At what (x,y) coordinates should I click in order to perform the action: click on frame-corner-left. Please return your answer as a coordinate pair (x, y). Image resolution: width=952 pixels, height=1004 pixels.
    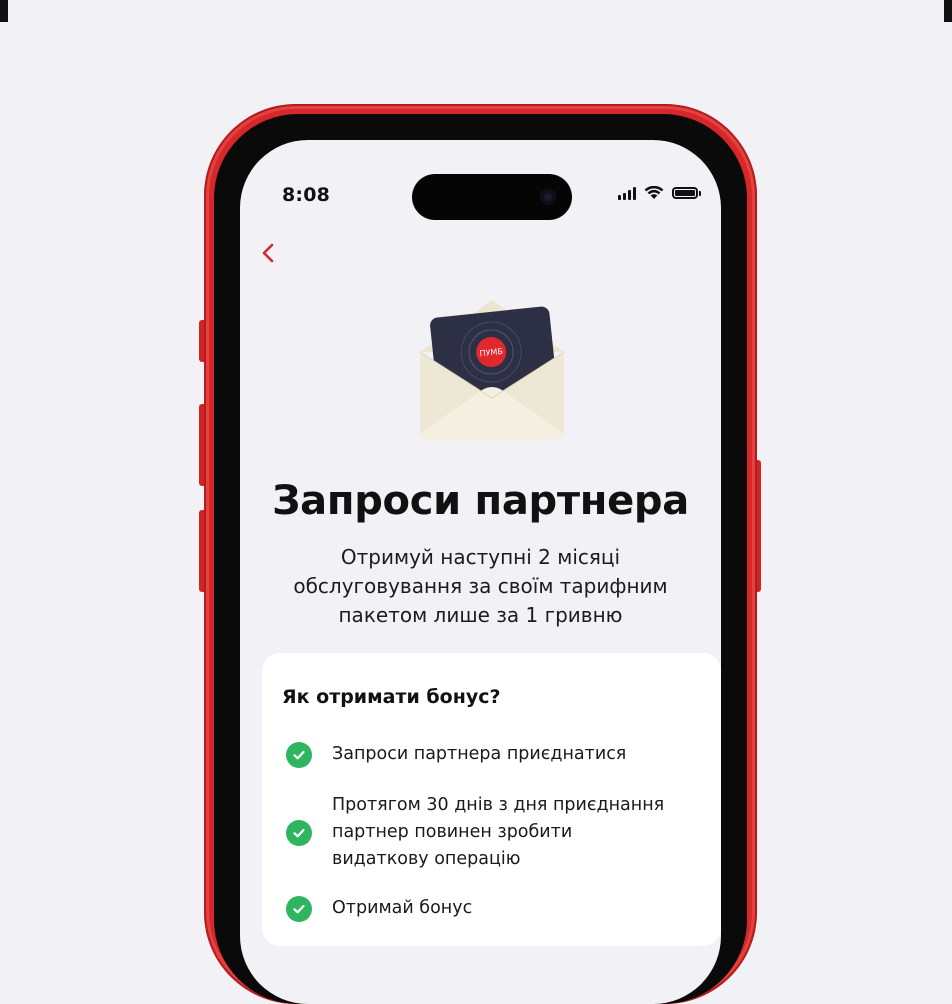
    Looking at the image, I should click on (4, 11).